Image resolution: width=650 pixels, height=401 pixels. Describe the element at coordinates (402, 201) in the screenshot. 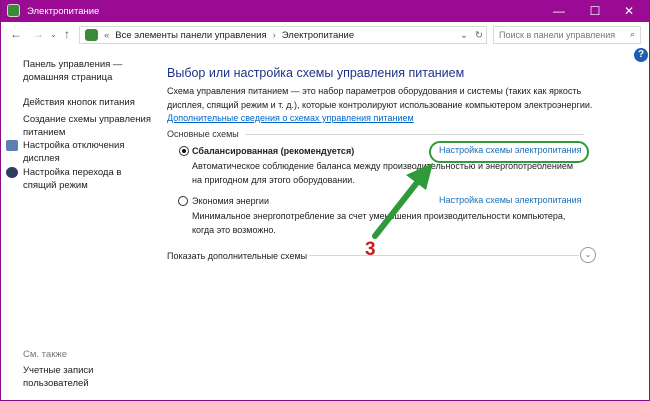

I see `annotation-arrow-icon` at that location.